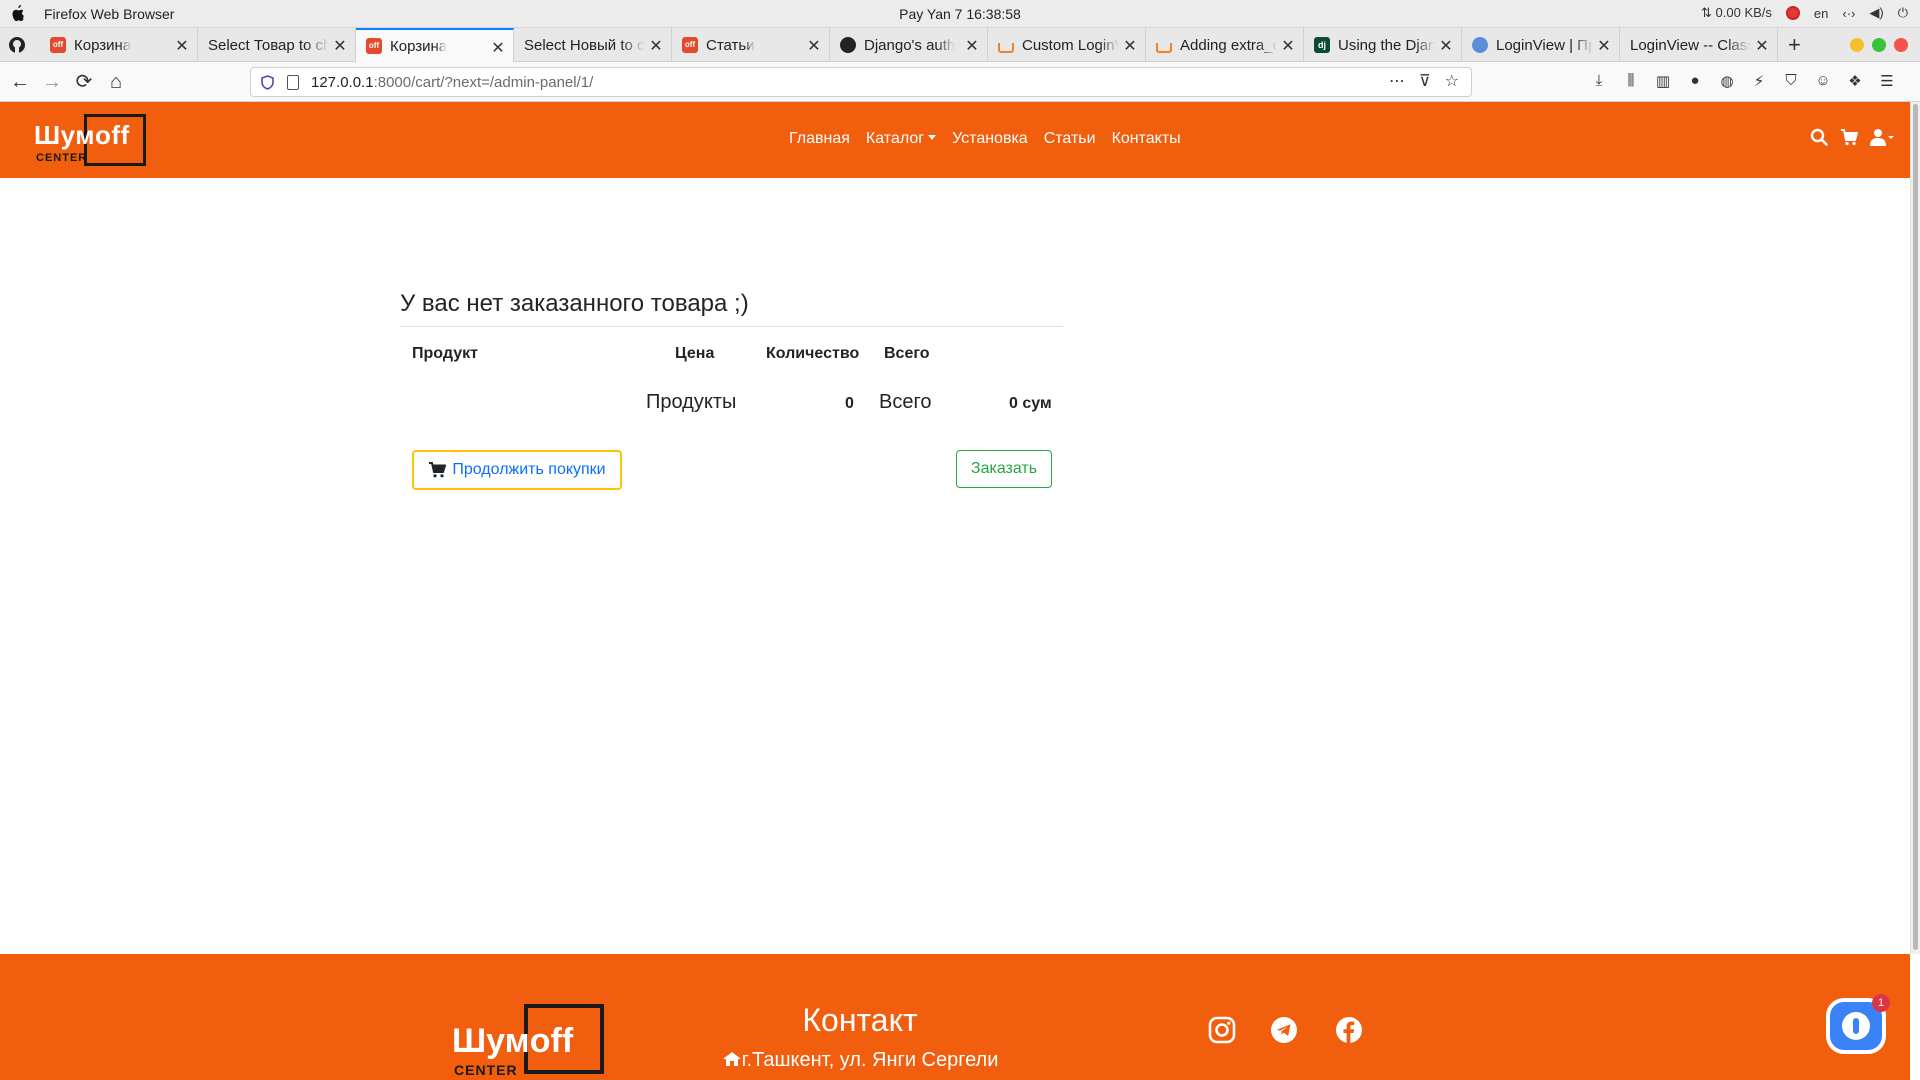  I want to click on browser-tab: Custom LoginView✕, so click(1067, 45).